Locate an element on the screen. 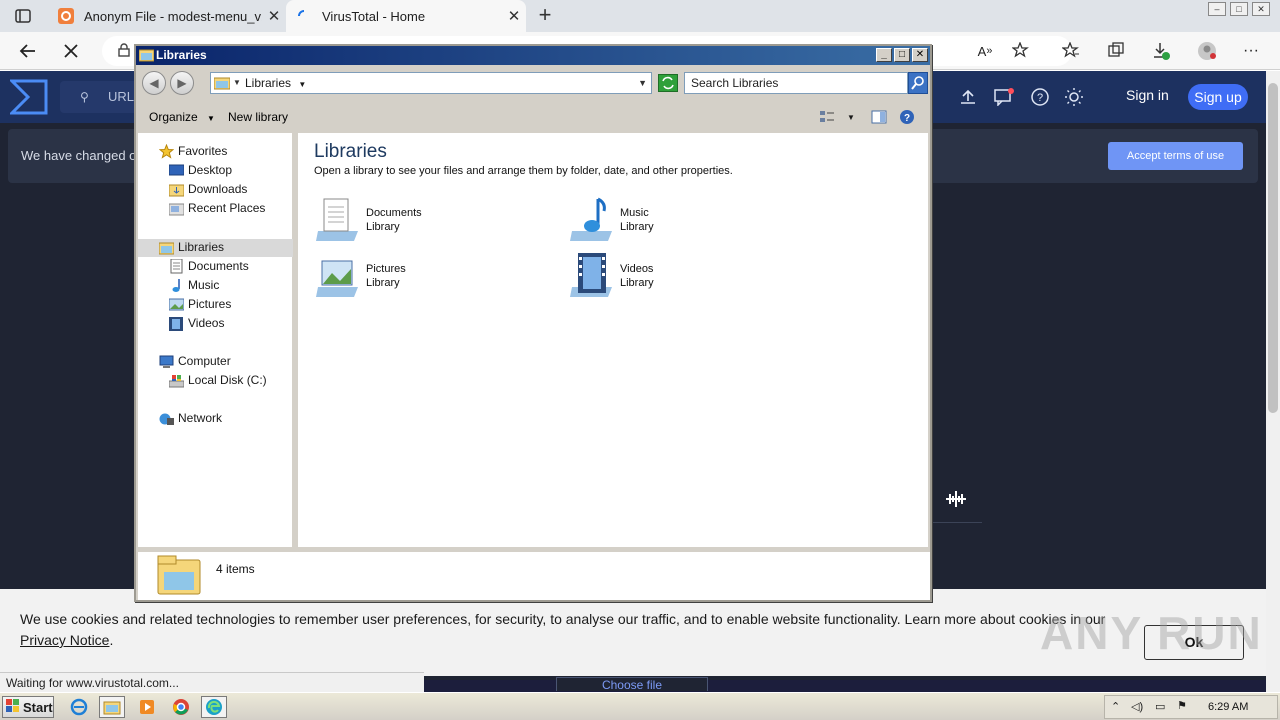 Image resolution: width=1280 pixels, height=720 pixels. organize-label: Organize is located at coordinates (173, 117).